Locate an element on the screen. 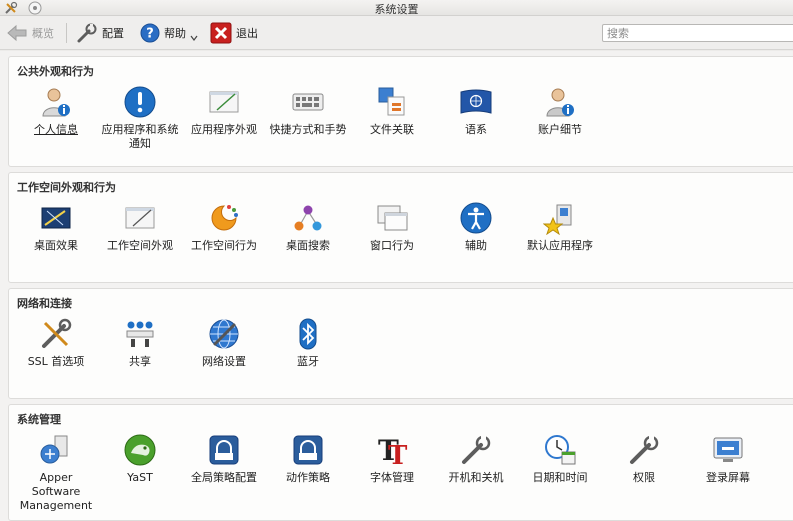  item-window-behavior: 窗口行为 is located at coordinates (392, 227).